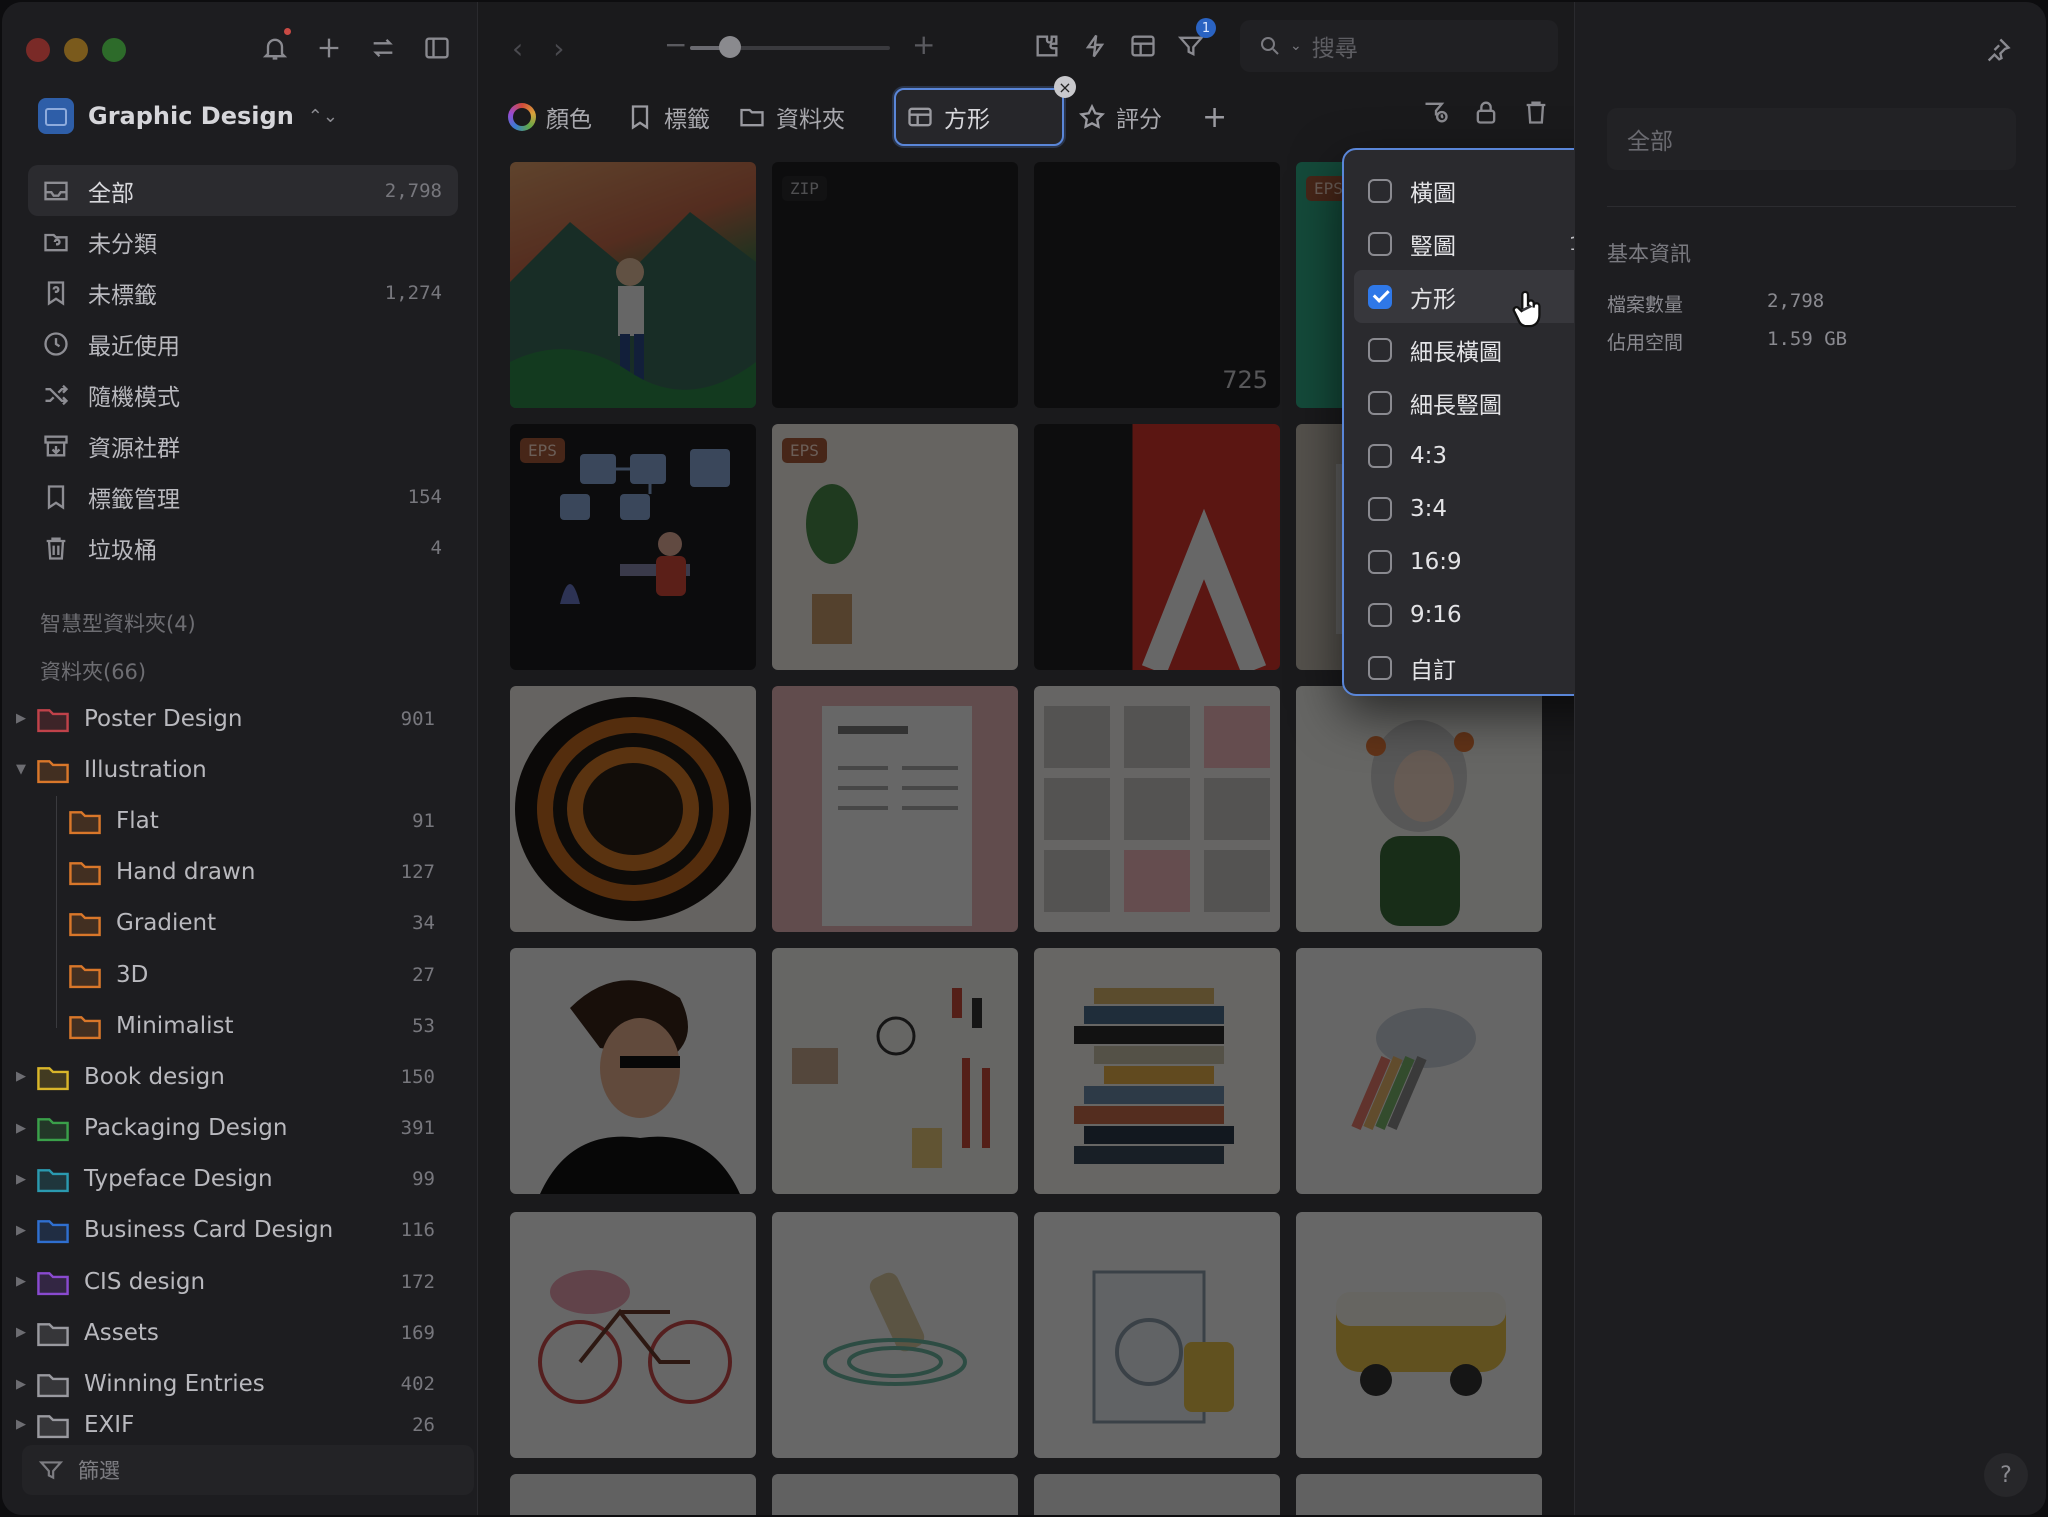 This screenshot has height=1517, width=2048. I want to click on asset-thumbnail: 725, so click(1157, 285).